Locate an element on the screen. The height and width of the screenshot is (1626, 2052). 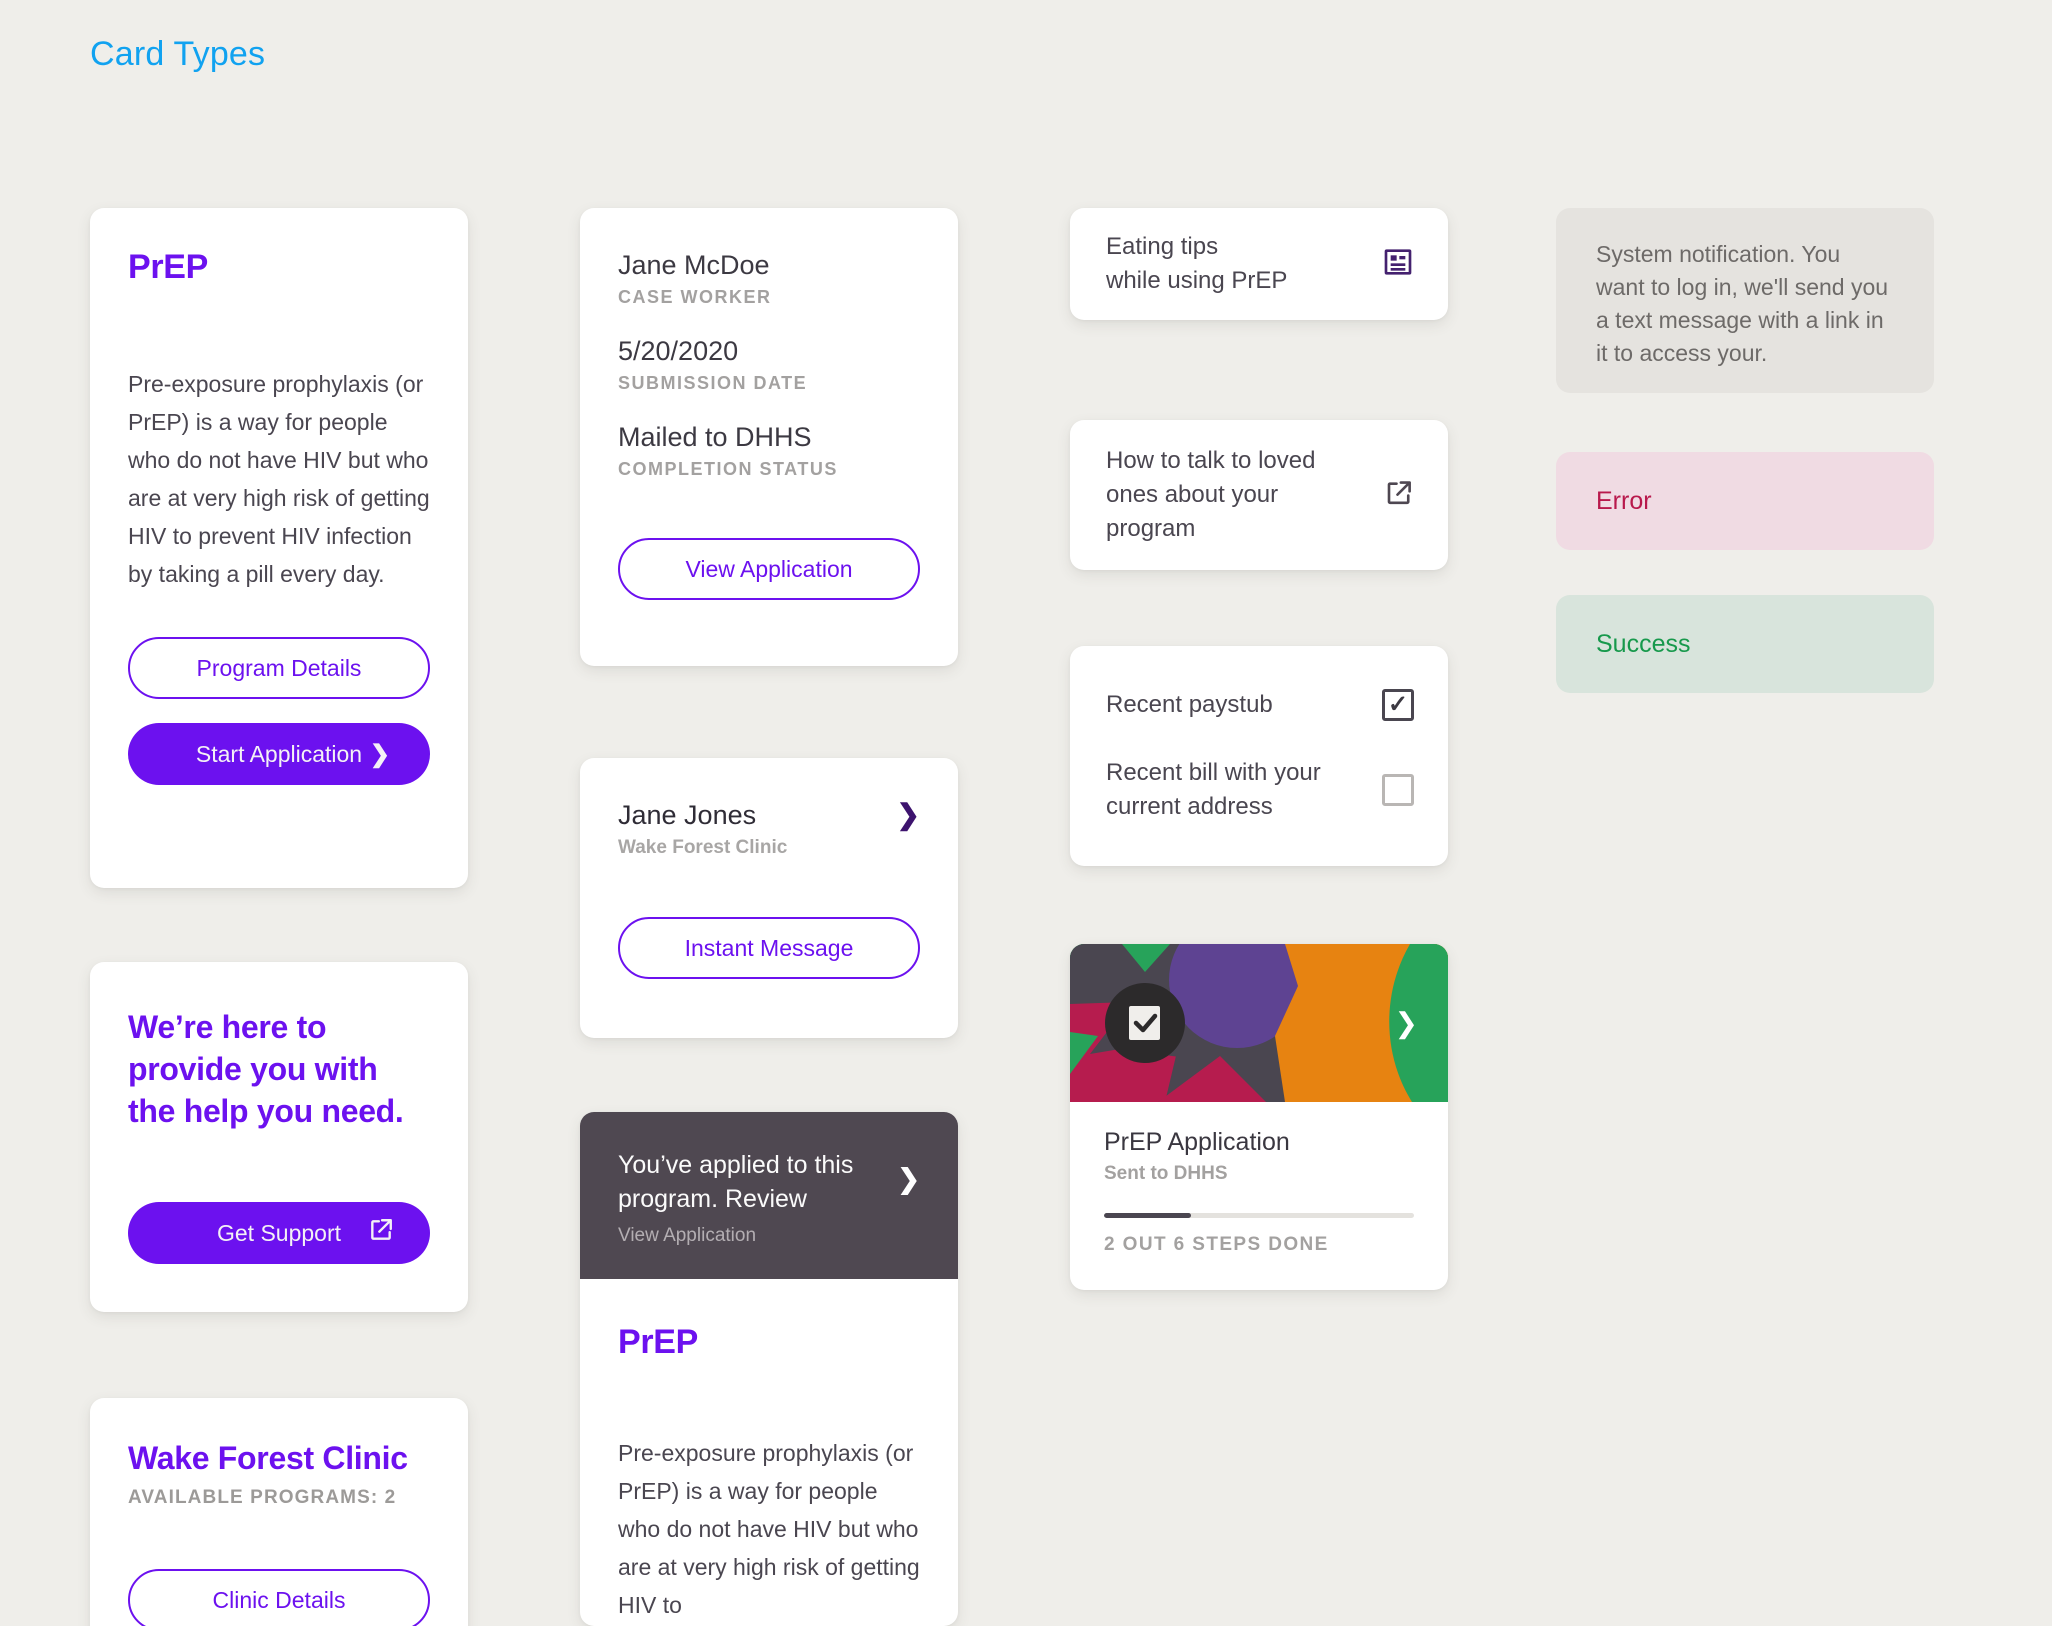
case-worker-label: CASE WORKER is located at coordinates (695, 297).